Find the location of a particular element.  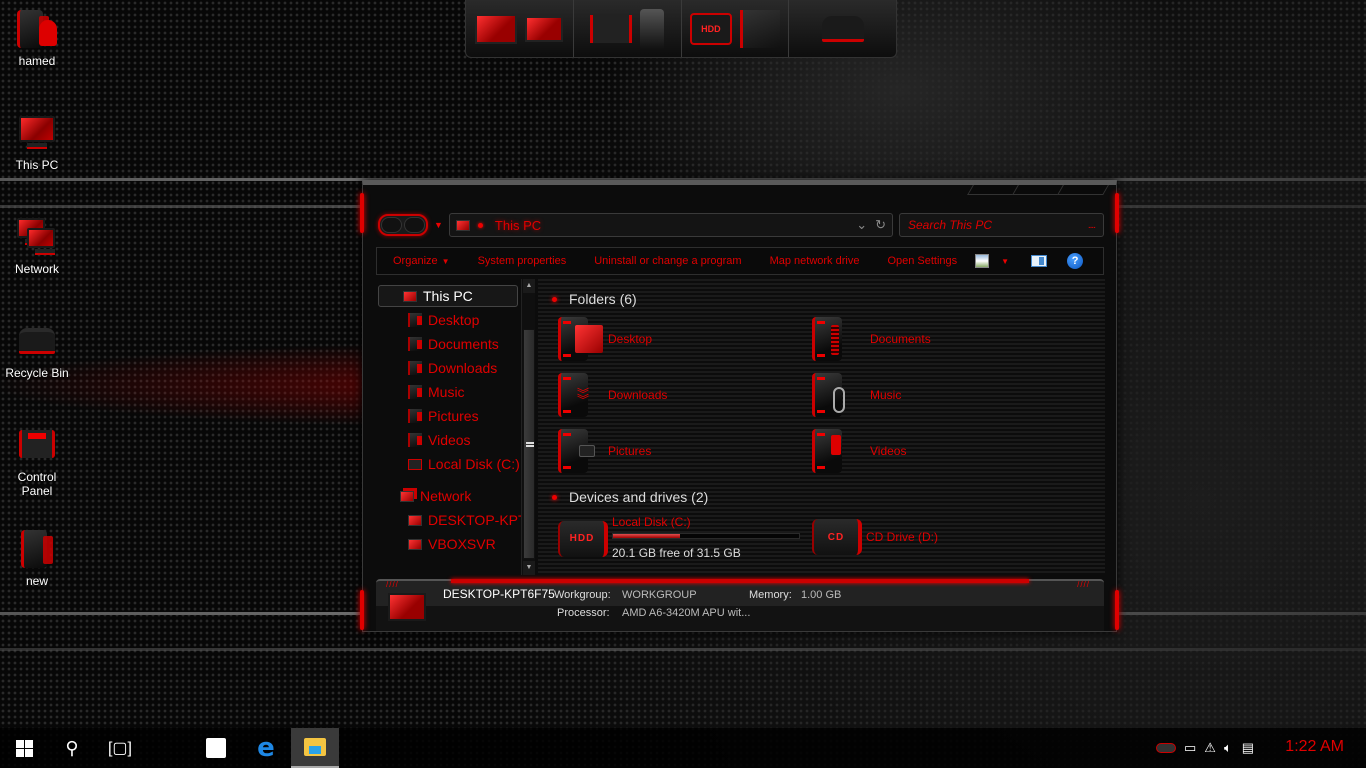

folder-label: Documents is located at coordinates (900, 339).